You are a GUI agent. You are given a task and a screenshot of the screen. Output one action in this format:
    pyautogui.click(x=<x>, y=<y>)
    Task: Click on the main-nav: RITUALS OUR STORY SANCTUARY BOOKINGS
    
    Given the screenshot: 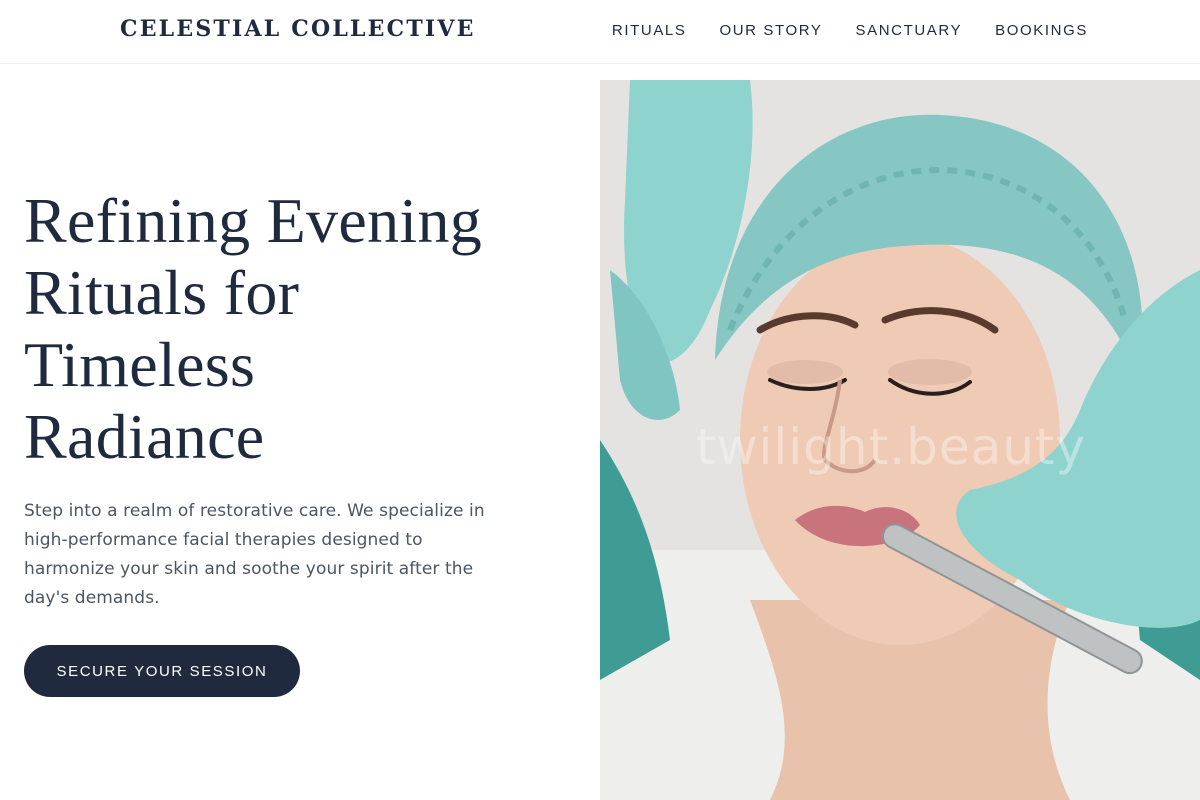 What is the action you would take?
    pyautogui.click(x=850, y=30)
    